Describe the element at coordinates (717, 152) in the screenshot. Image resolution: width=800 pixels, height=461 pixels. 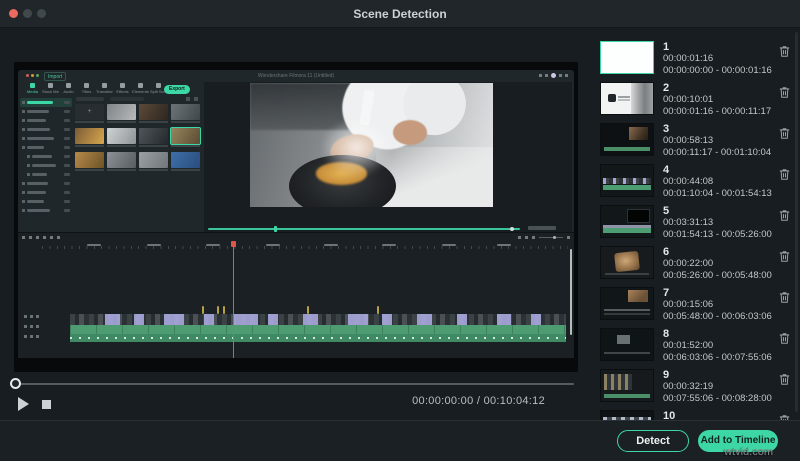
I see `scene-range: 00:00:11:17 - 00:01:10:04` at that location.